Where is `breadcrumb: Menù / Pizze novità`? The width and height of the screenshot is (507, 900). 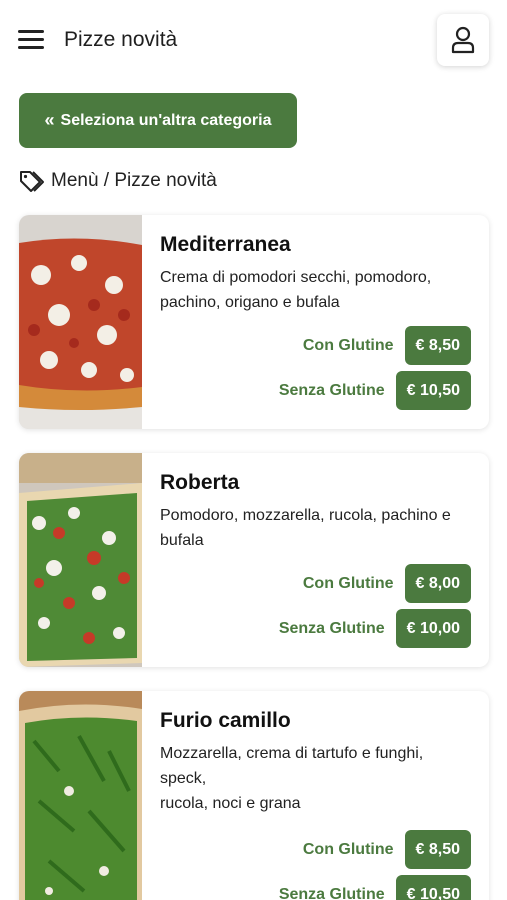
breadcrumb: Menù / Pizze novità is located at coordinates (118, 181).